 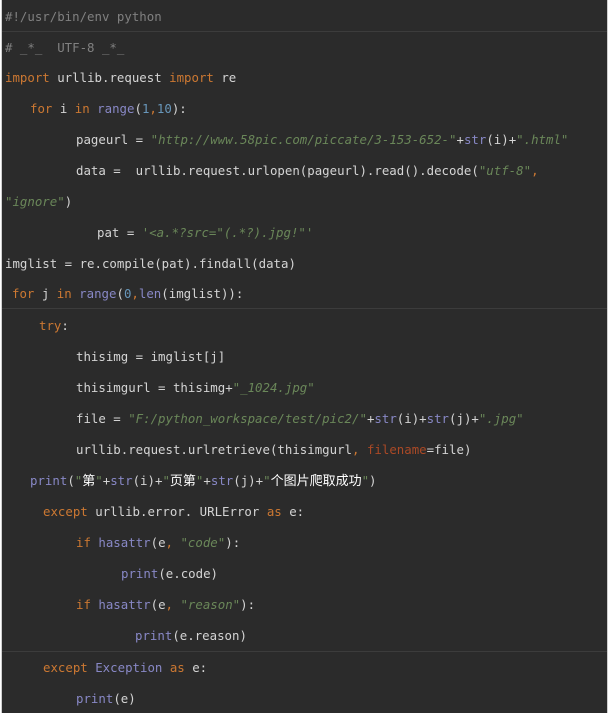 I want to click on code-line-16: print("第"+str(i)+"页第"+str(j)+"个图片爬取成功"), so click(x=203, y=480).